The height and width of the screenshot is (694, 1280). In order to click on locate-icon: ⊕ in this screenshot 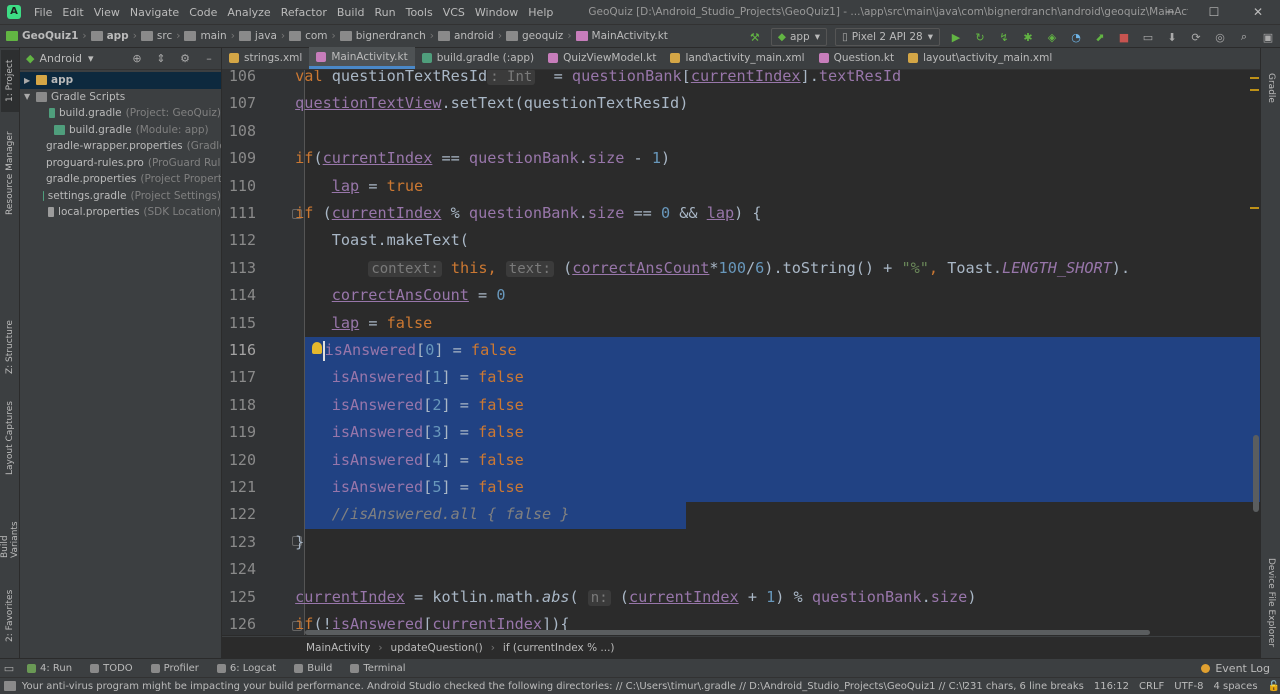, I will do `click(137, 58)`.